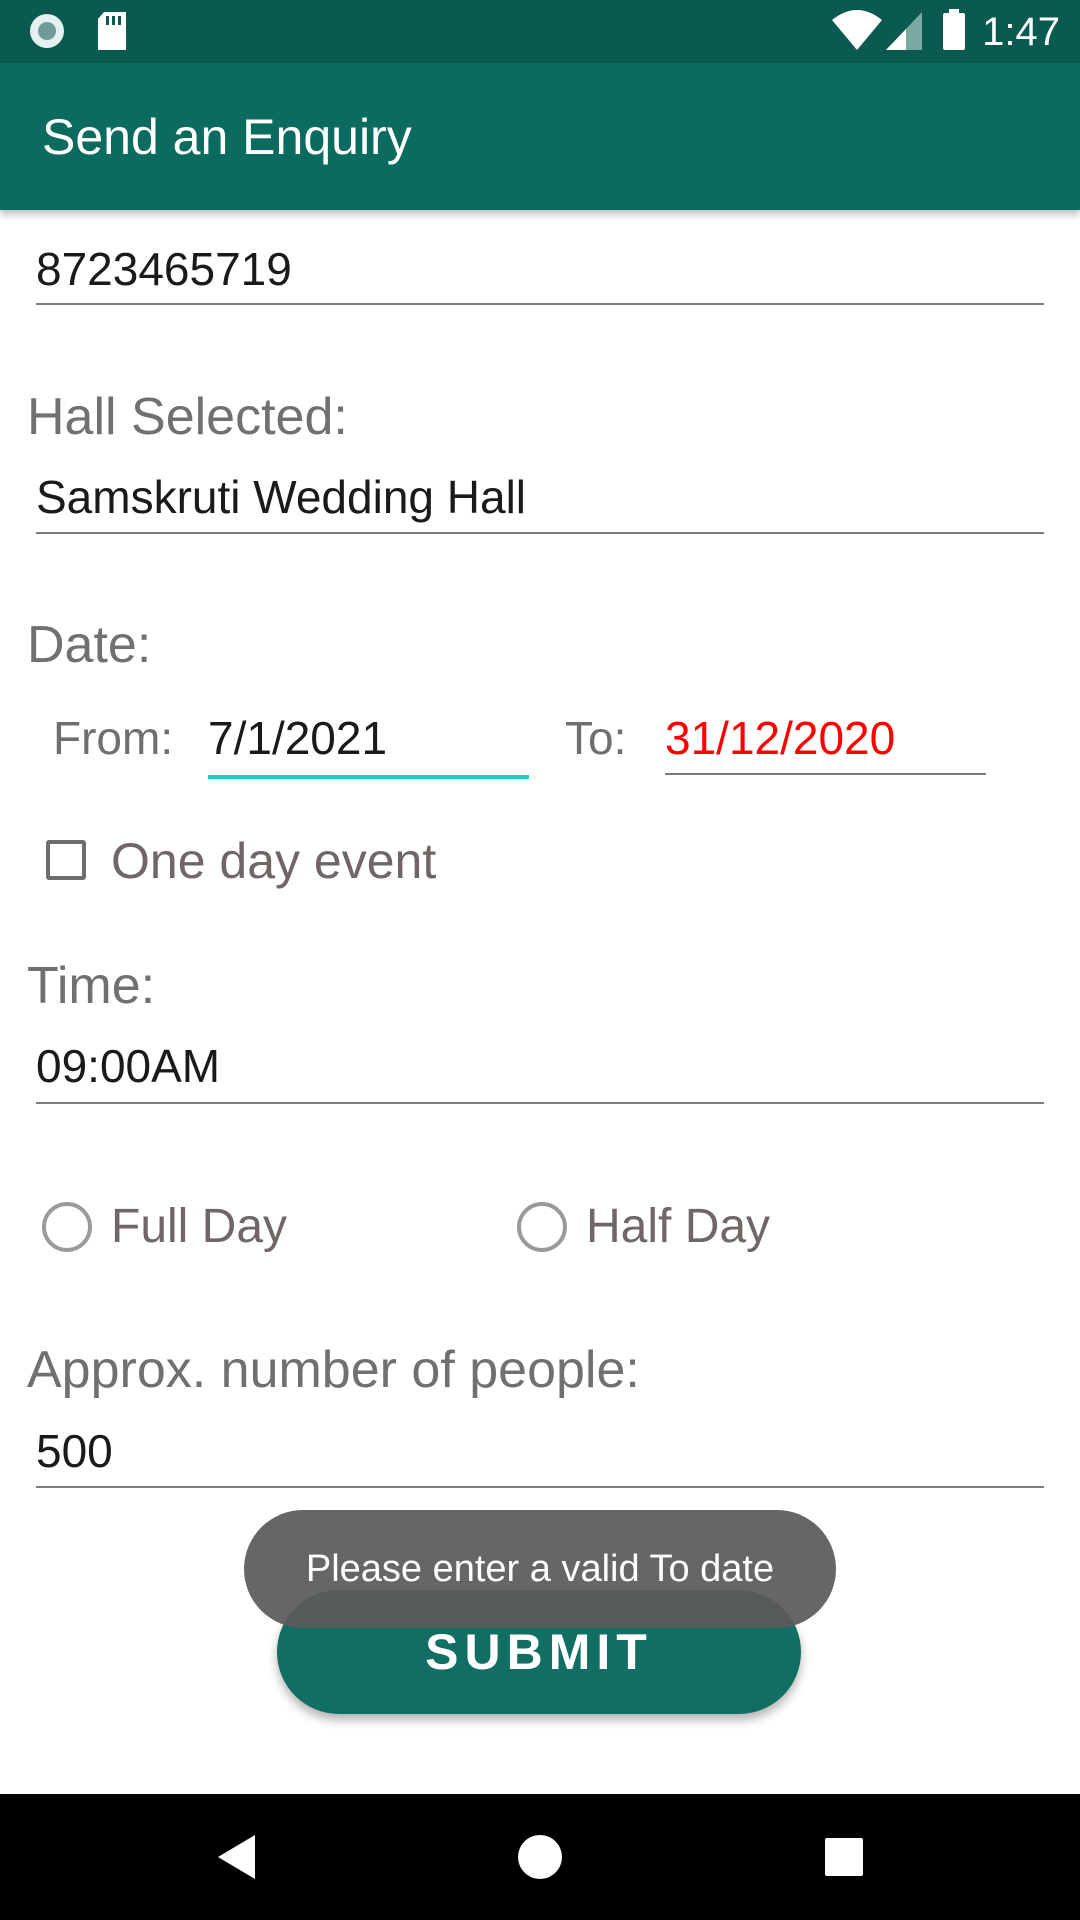 Image resolution: width=1080 pixels, height=1920 pixels. What do you see at coordinates (540, 533) in the screenshot?
I see `hall-underline` at bounding box center [540, 533].